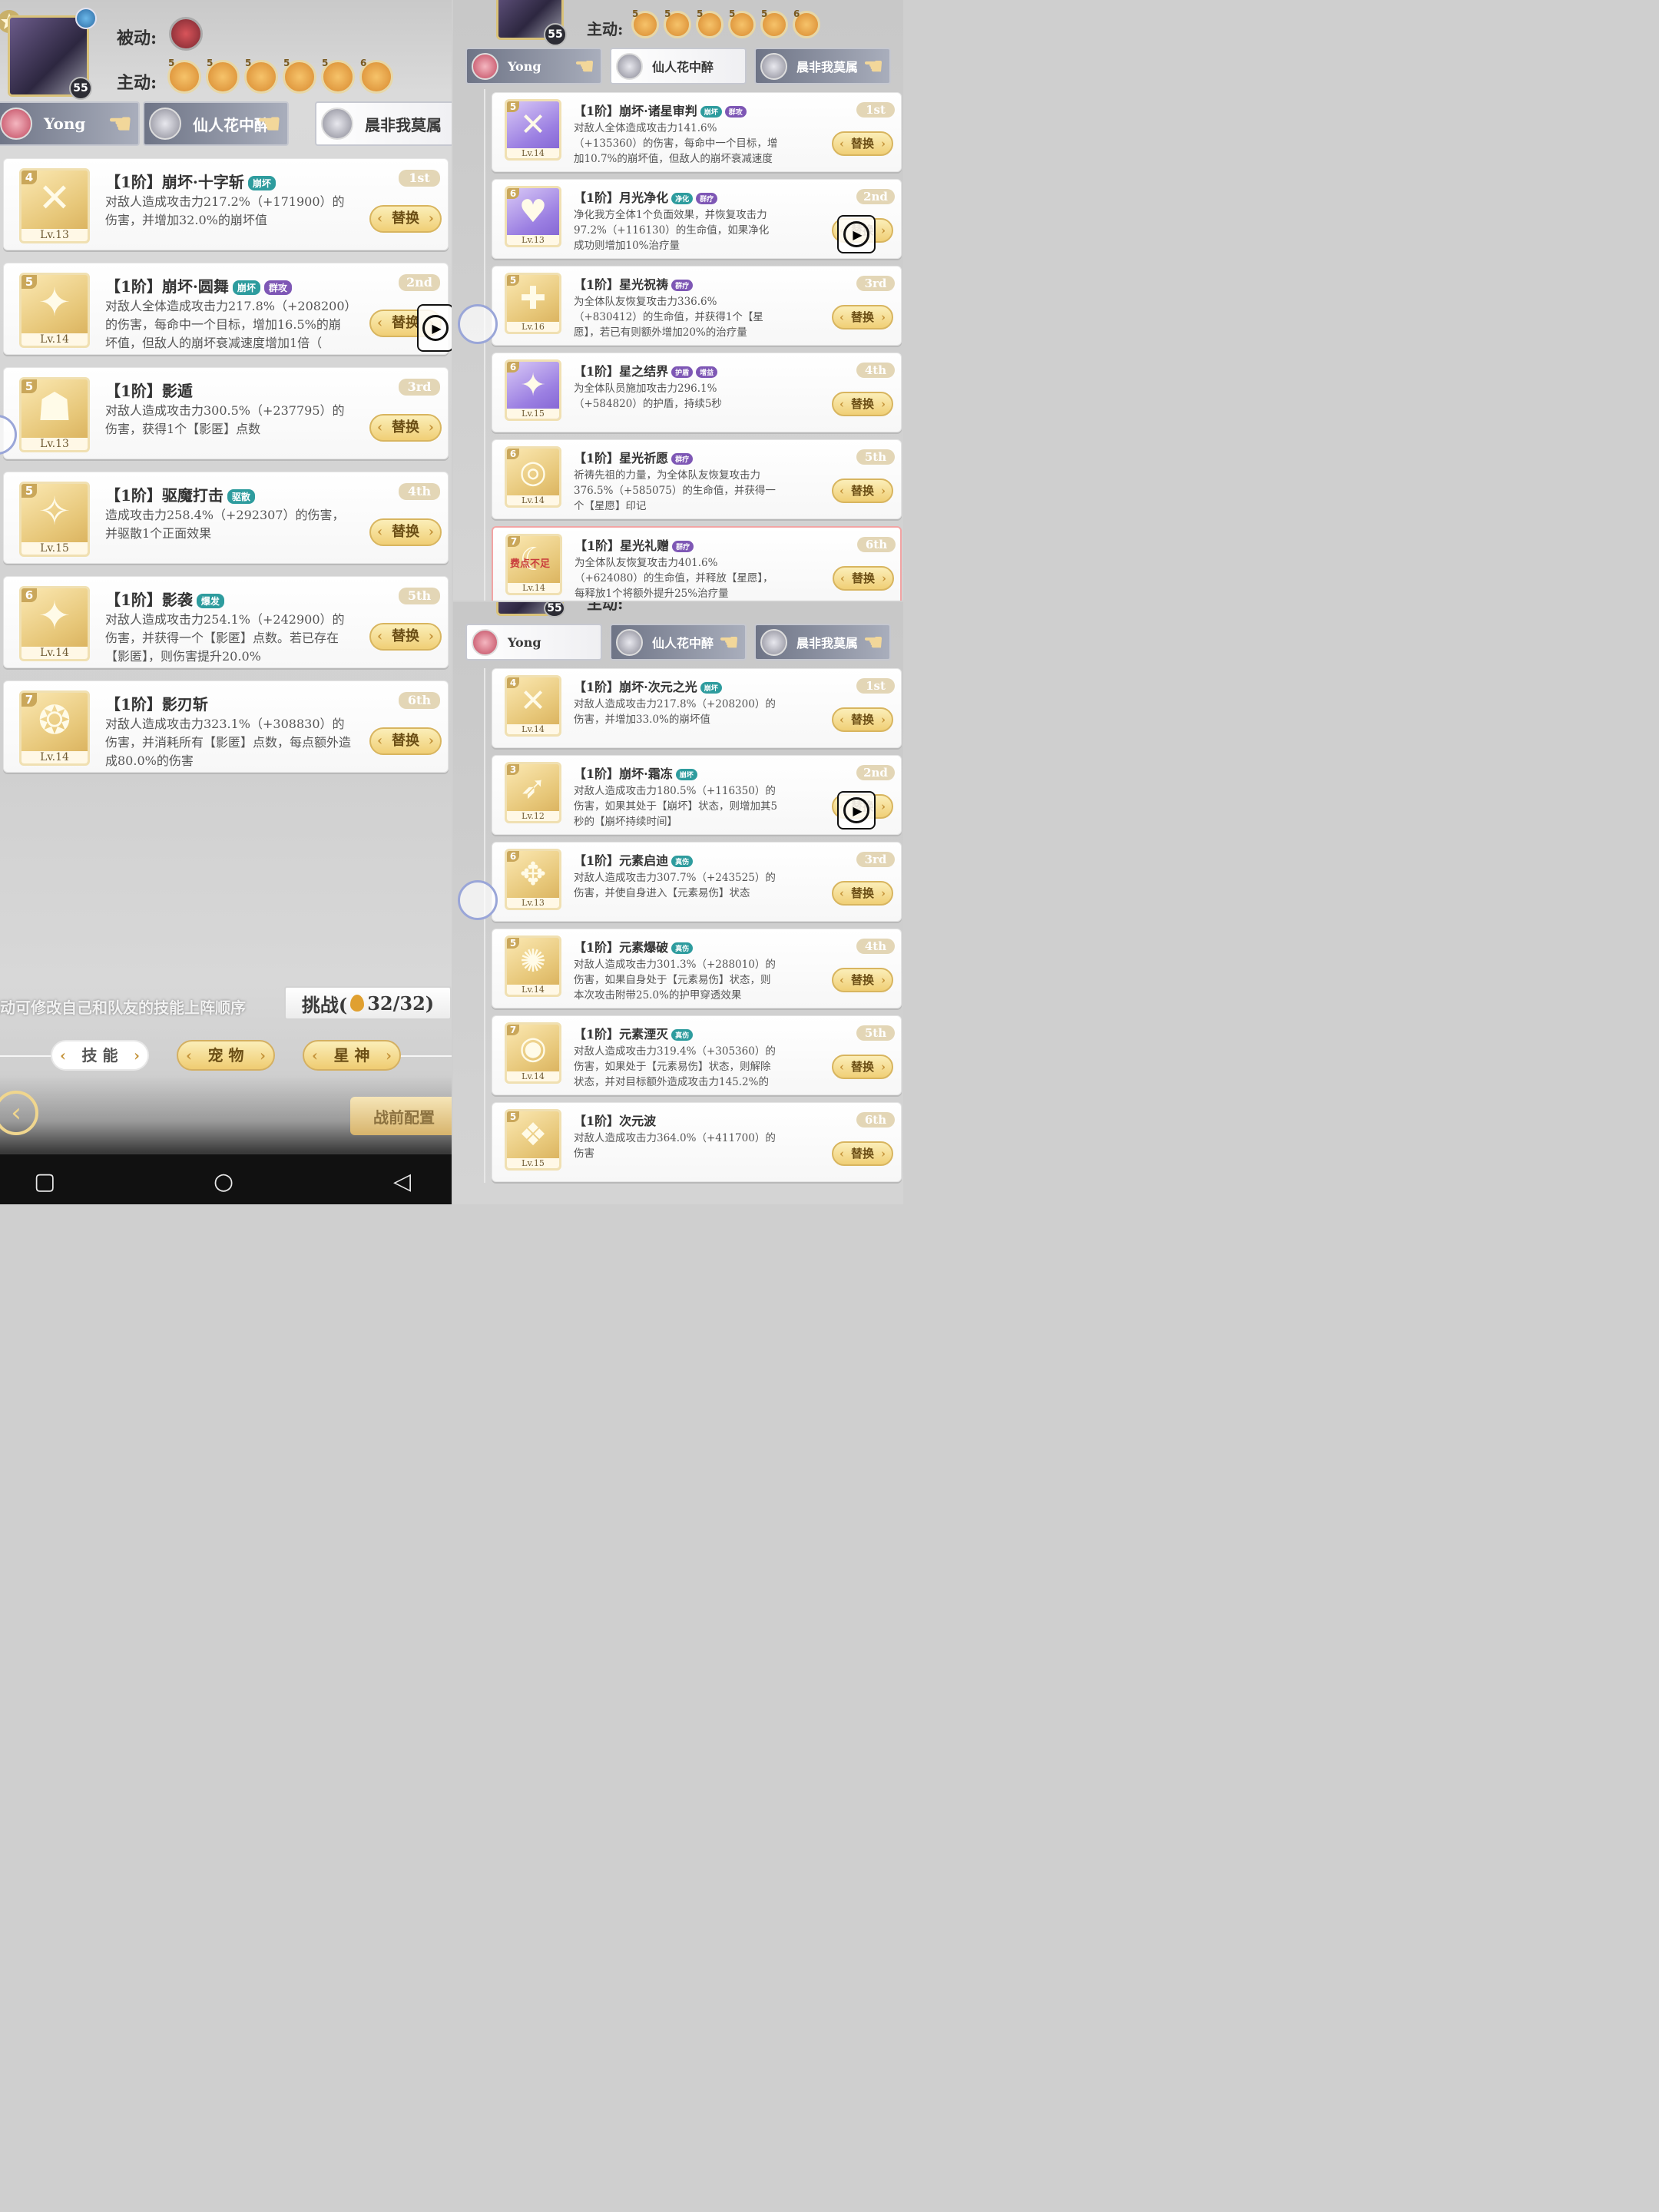 This screenshot has width=1659, height=2212. What do you see at coordinates (30, 178) in the screenshot?
I see `skill-rank: 4` at bounding box center [30, 178].